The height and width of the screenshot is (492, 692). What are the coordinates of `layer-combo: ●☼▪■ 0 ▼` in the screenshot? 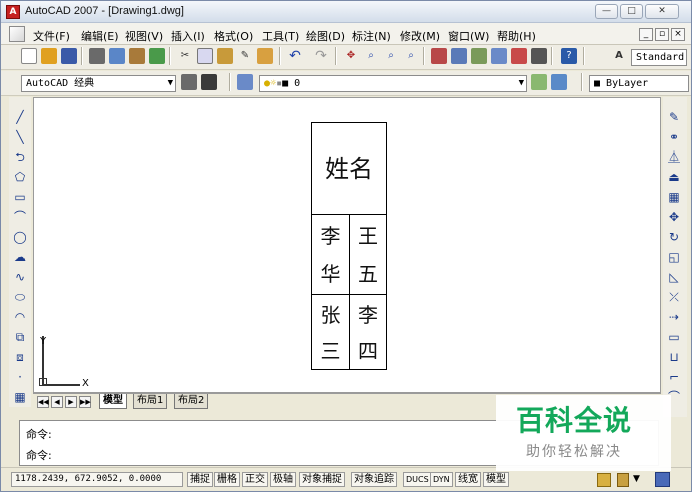 It's located at (393, 83).